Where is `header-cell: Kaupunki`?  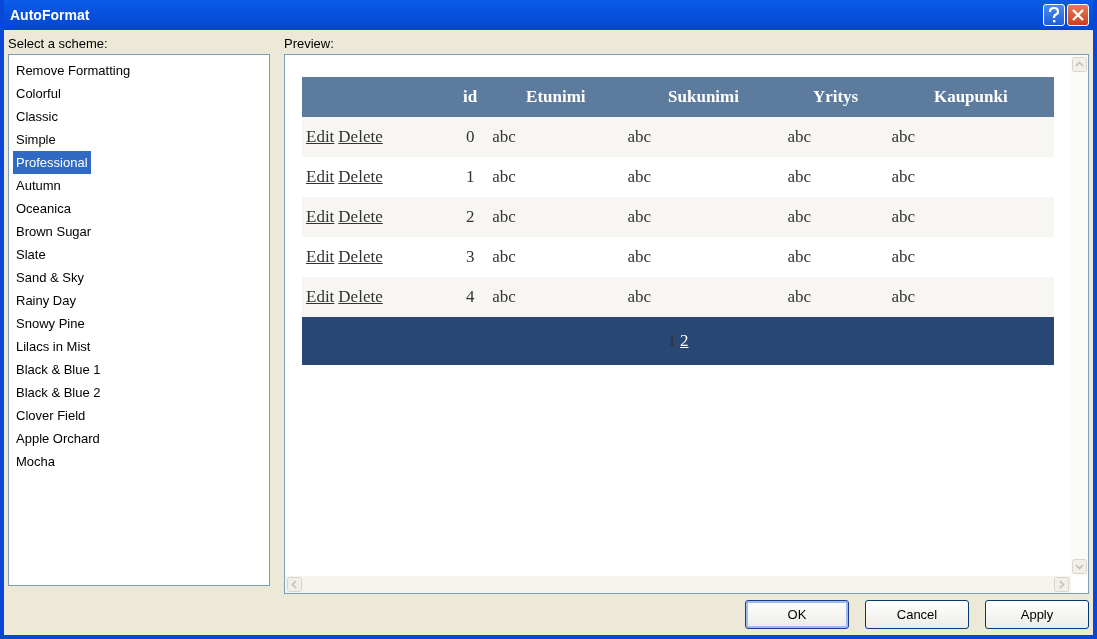
header-cell: Kaupunki is located at coordinates (970, 97).